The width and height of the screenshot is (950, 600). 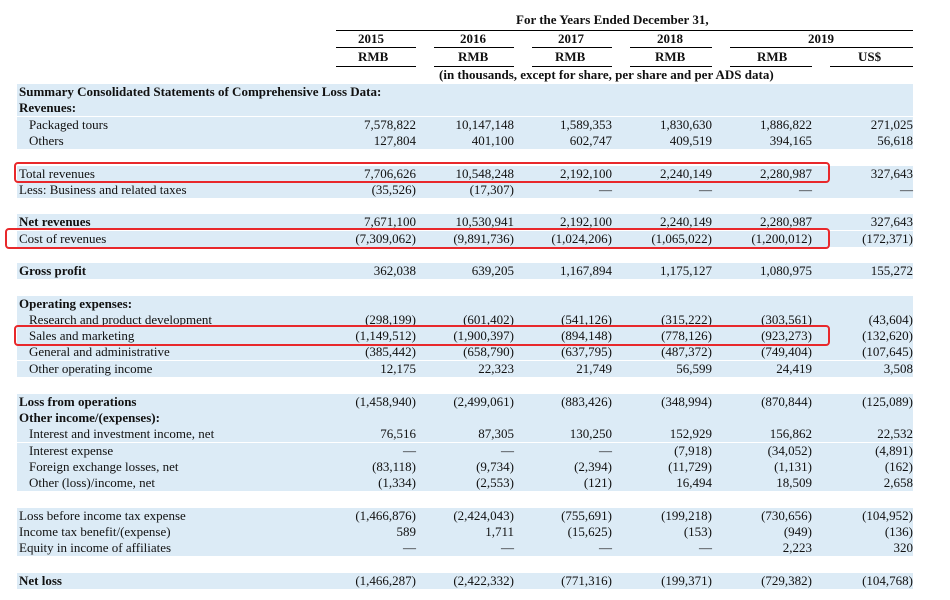 What do you see at coordinates (102, 515) in the screenshot?
I see `row-label: Loss before income tax expense` at bounding box center [102, 515].